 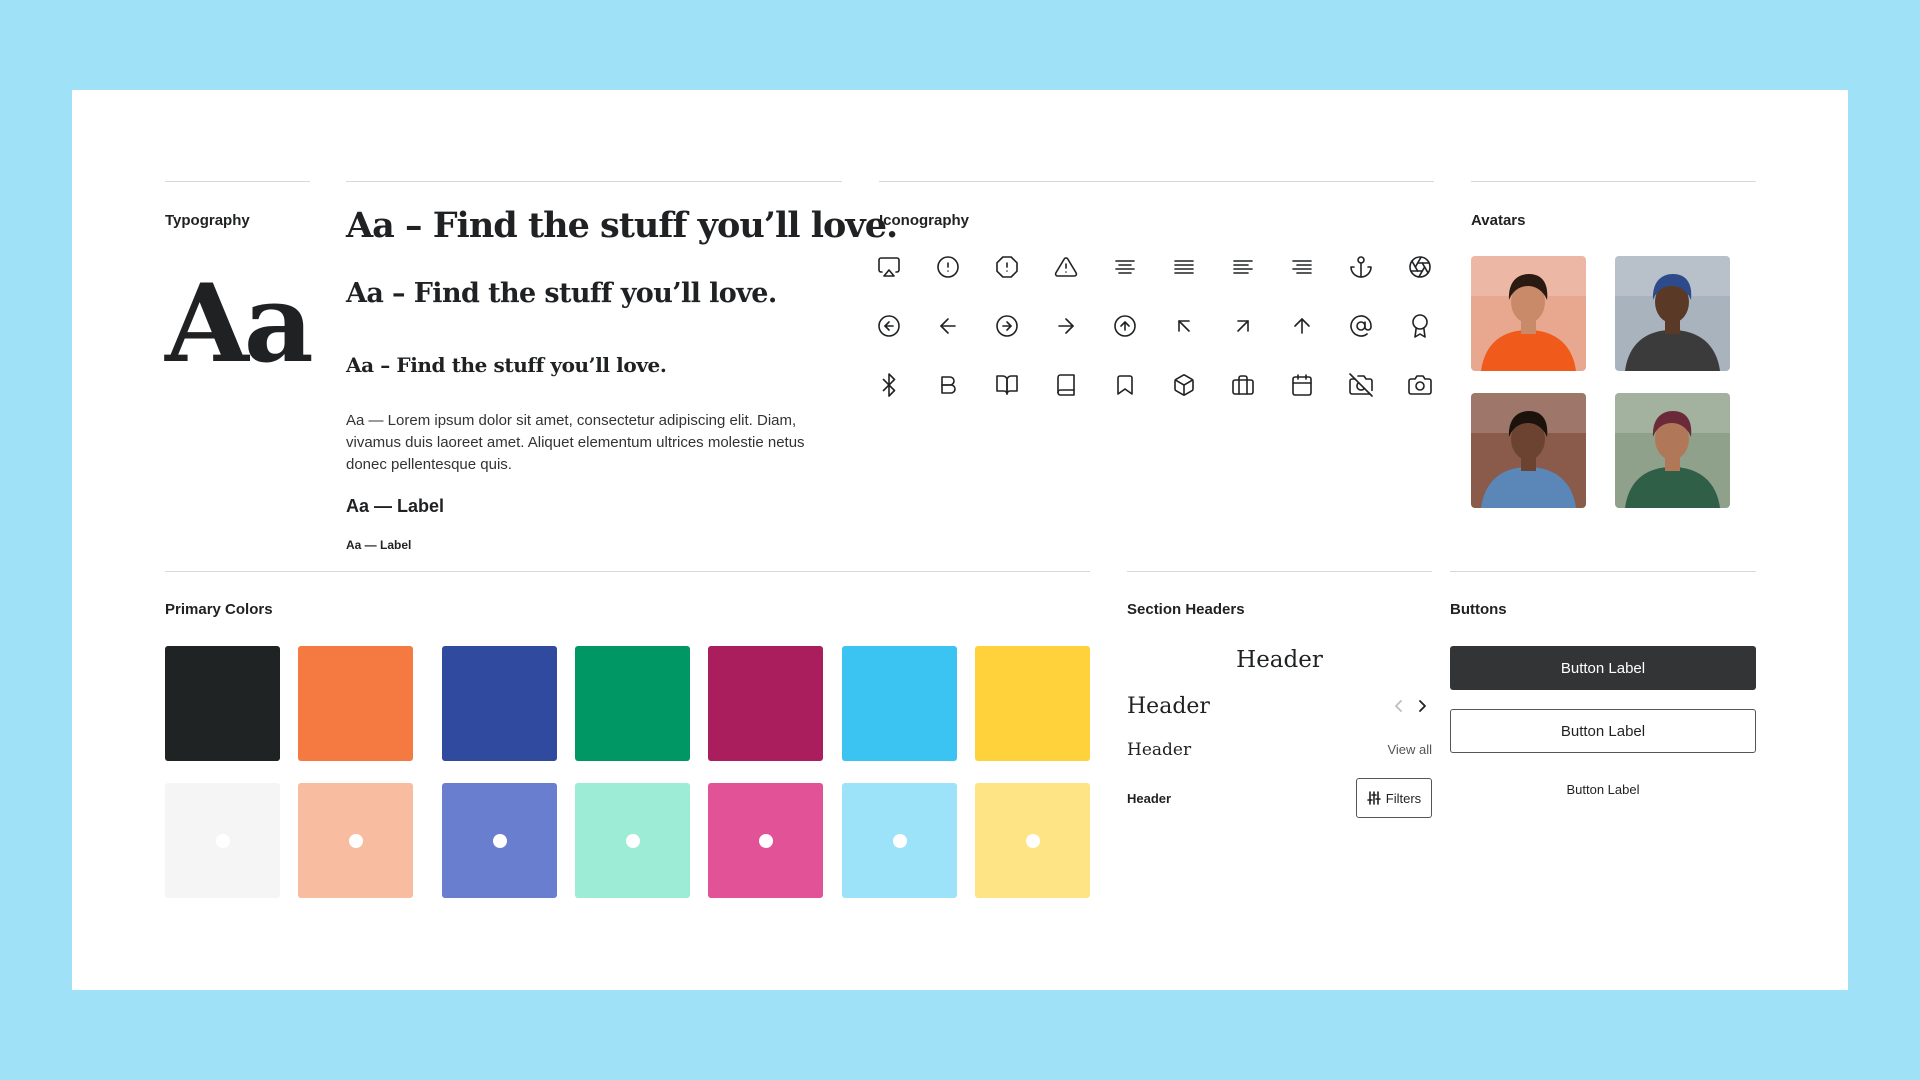 What do you see at coordinates (395, 506) in the screenshot?
I see `label-large-sample: Aa — Label` at bounding box center [395, 506].